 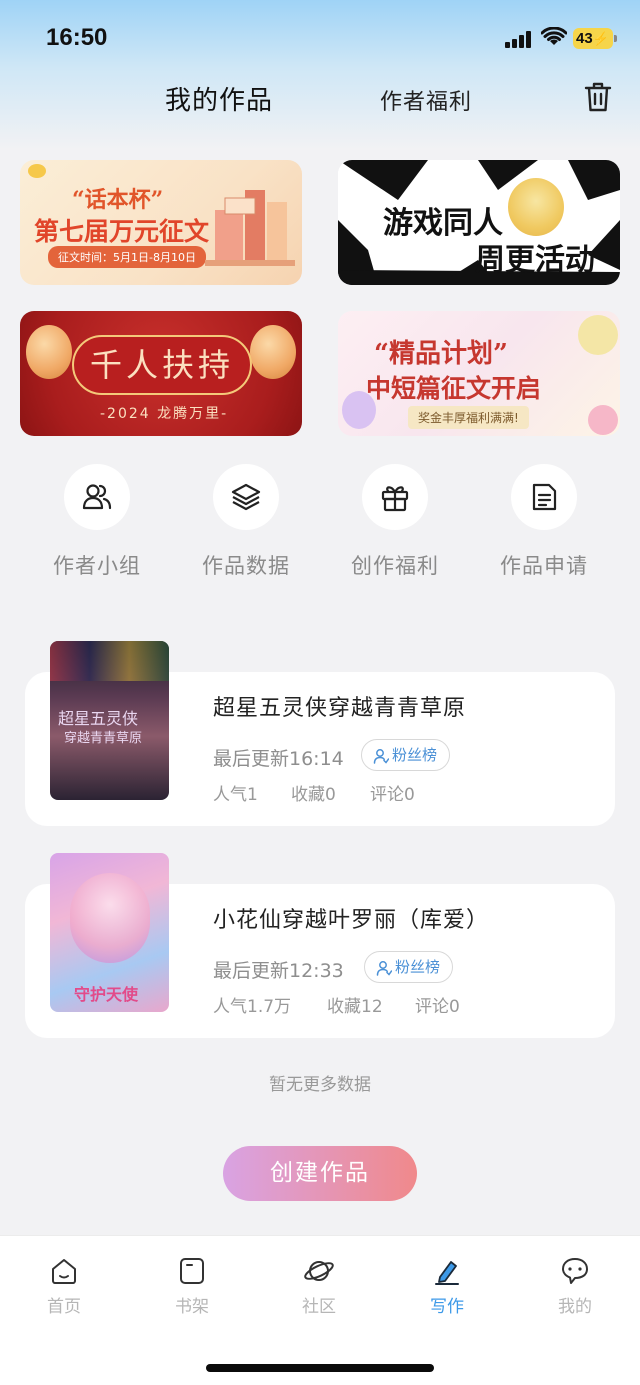 I want to click on banner-date: 征文时间：5月1日-8月10日, so click(x=127, y=257).